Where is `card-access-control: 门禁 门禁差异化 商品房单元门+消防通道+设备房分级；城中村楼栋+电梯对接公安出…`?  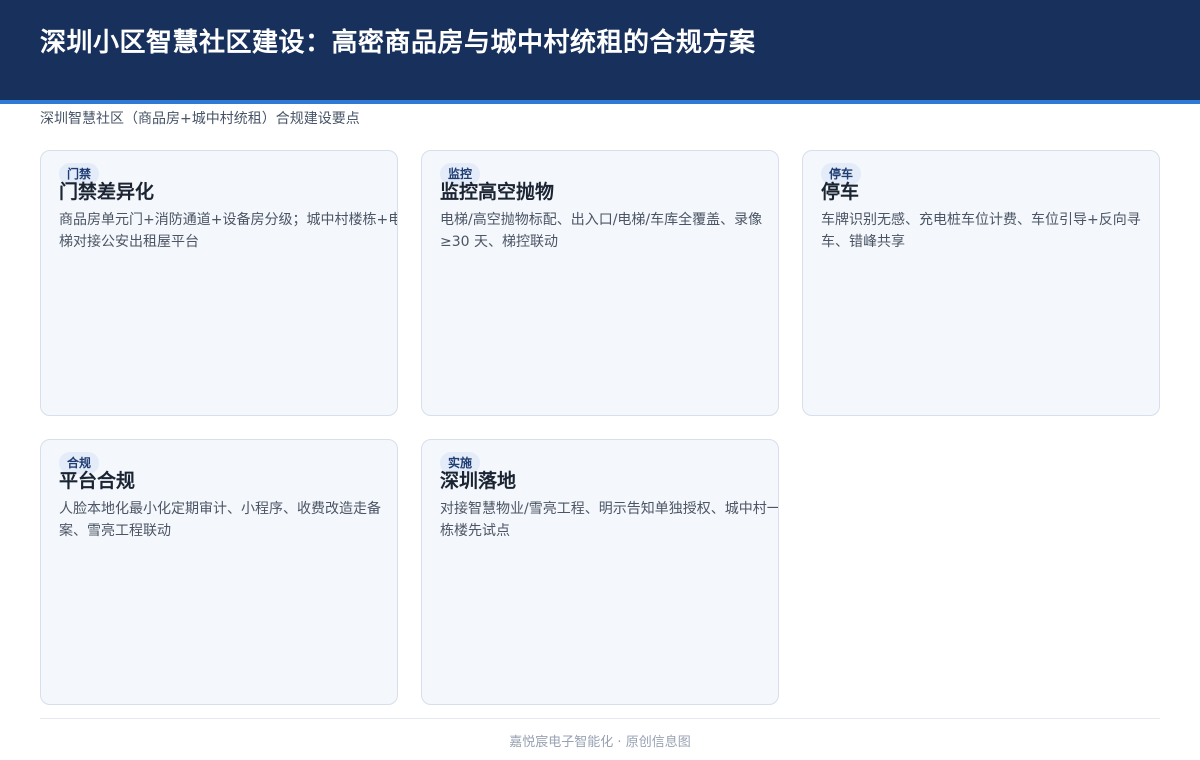
card-access-control: 门禁 门禁差异化 商品房单元门+消防通道+设备房分级；城中村楼栋+电梯对接公安出… is located at coordinates (219, 283).